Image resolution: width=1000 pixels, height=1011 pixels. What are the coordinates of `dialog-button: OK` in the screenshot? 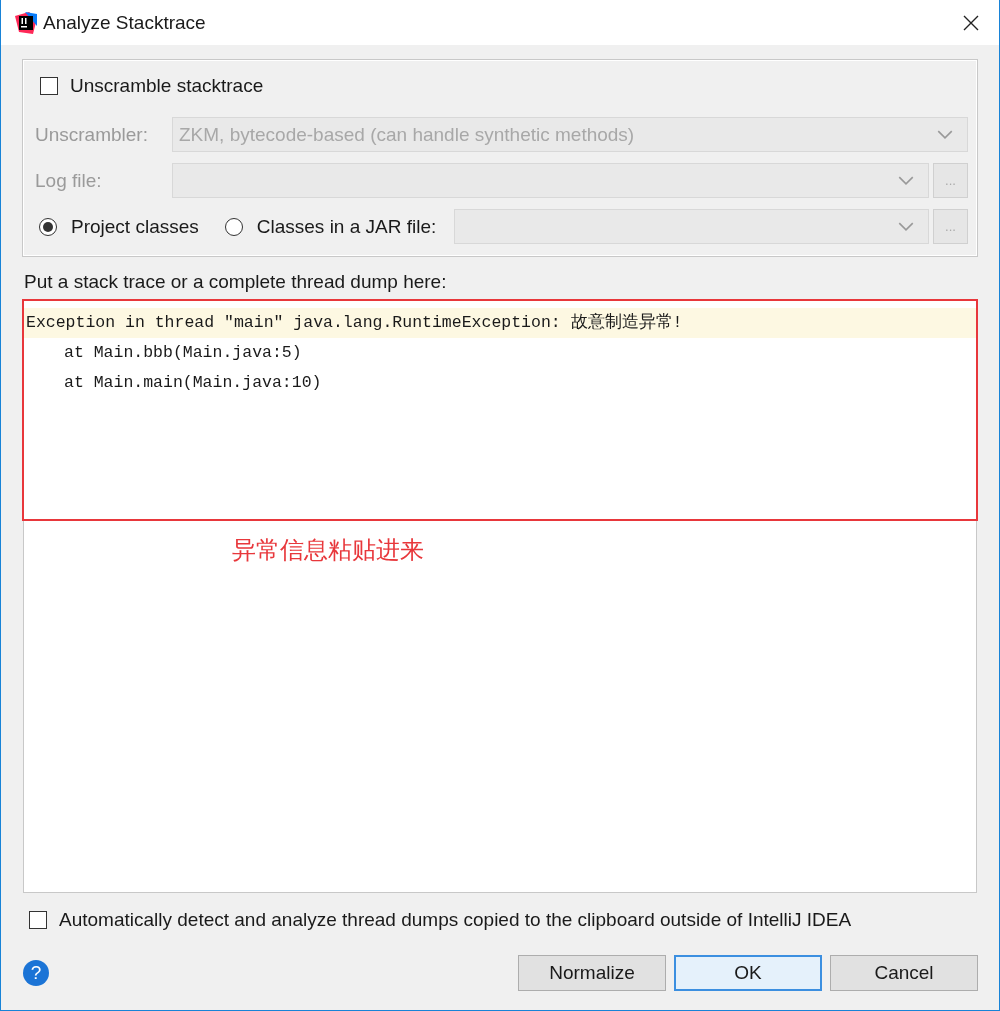 It's located at (748, 973).